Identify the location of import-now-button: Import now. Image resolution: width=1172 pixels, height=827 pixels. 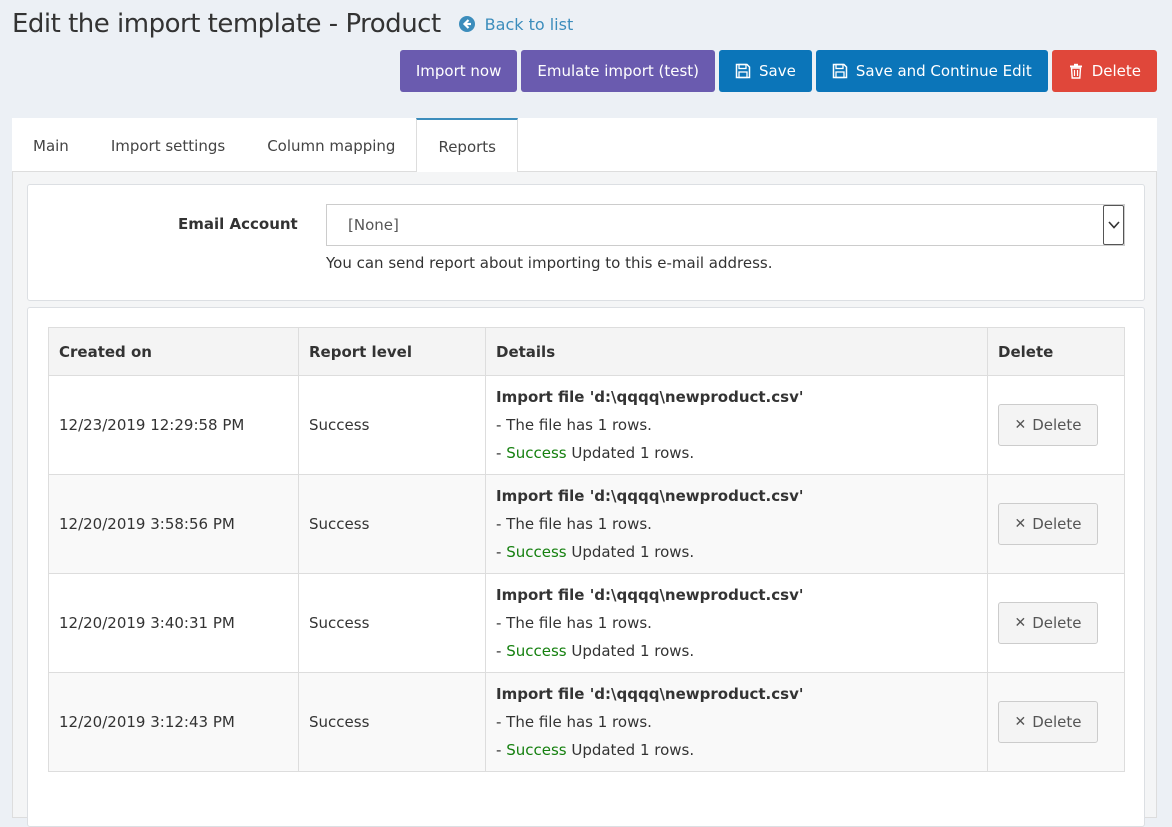
(458, 71).